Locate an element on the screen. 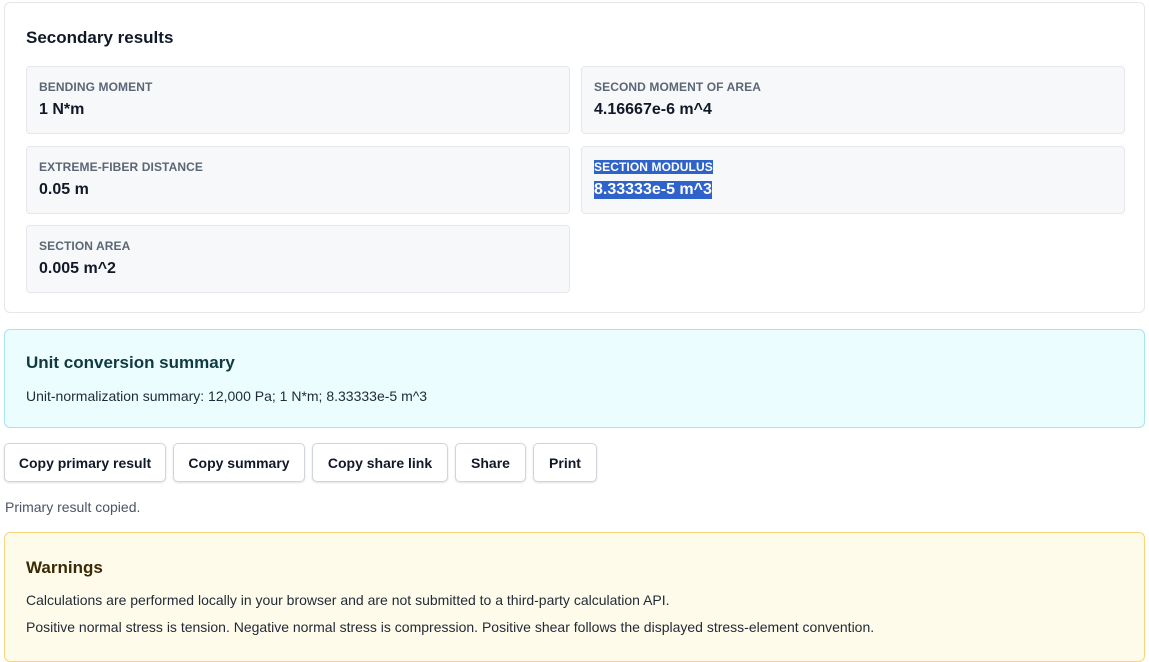  result-second-moment-of-area: SECOND MOMENT OF AREA 4.16667e-6 m^4 is located at coordinates (853, 100).